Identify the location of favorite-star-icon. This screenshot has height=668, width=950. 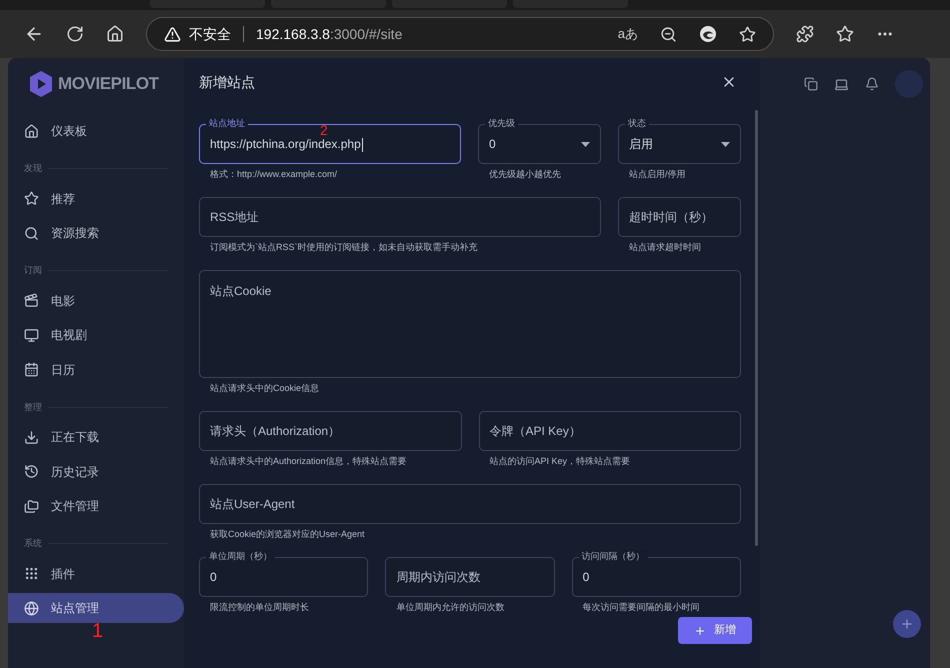
(747, 34).